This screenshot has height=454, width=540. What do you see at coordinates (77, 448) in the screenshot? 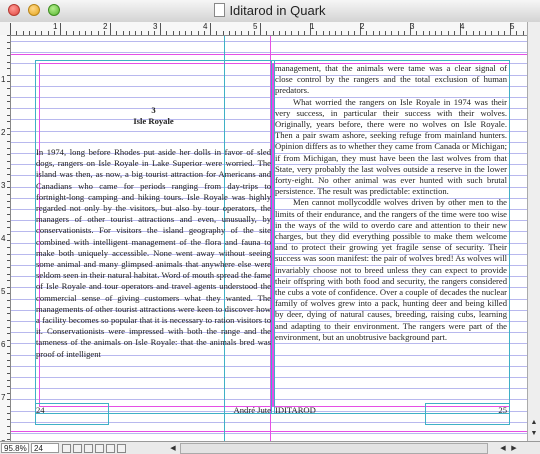
I see `first-page-icon` at bounding box center [77, 448].